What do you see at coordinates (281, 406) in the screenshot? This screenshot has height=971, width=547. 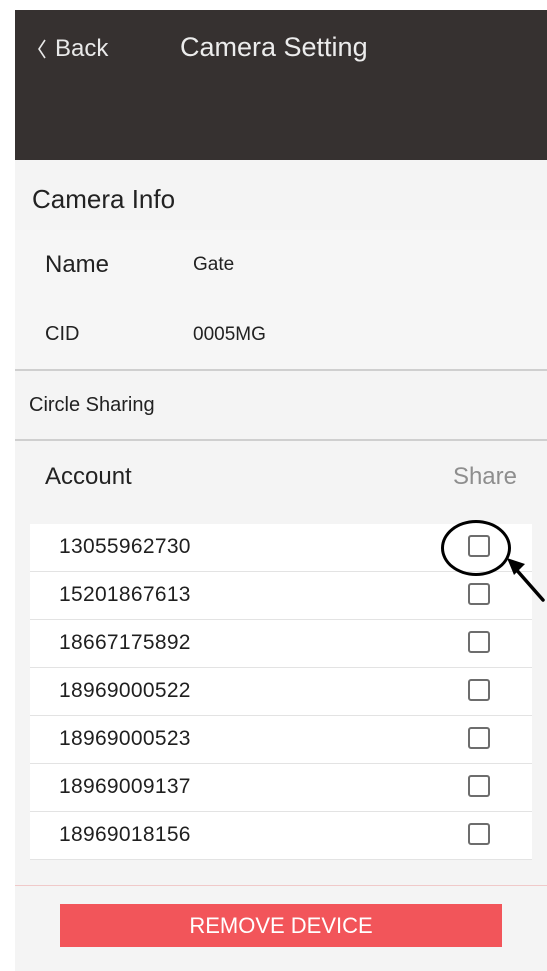 I see `circle-sharing-heading: Circle Sharing` at bounding box center [281, 406].